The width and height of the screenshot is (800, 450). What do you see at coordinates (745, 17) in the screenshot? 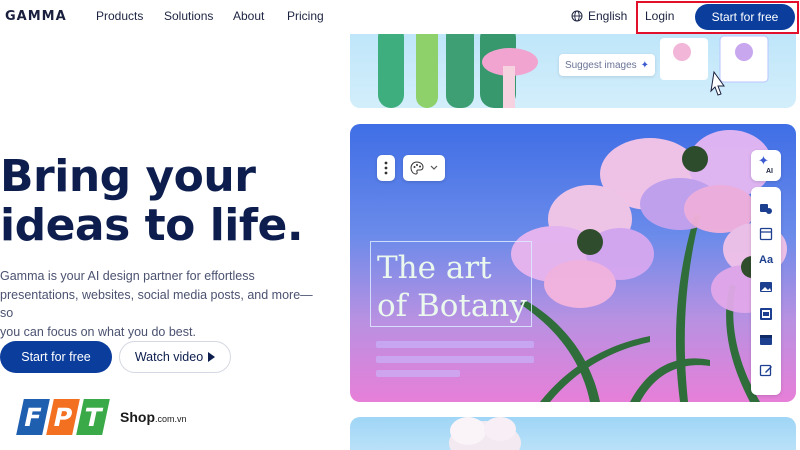
I see `nav-start-free-button: Start for free` at bounding box center [745, 17].